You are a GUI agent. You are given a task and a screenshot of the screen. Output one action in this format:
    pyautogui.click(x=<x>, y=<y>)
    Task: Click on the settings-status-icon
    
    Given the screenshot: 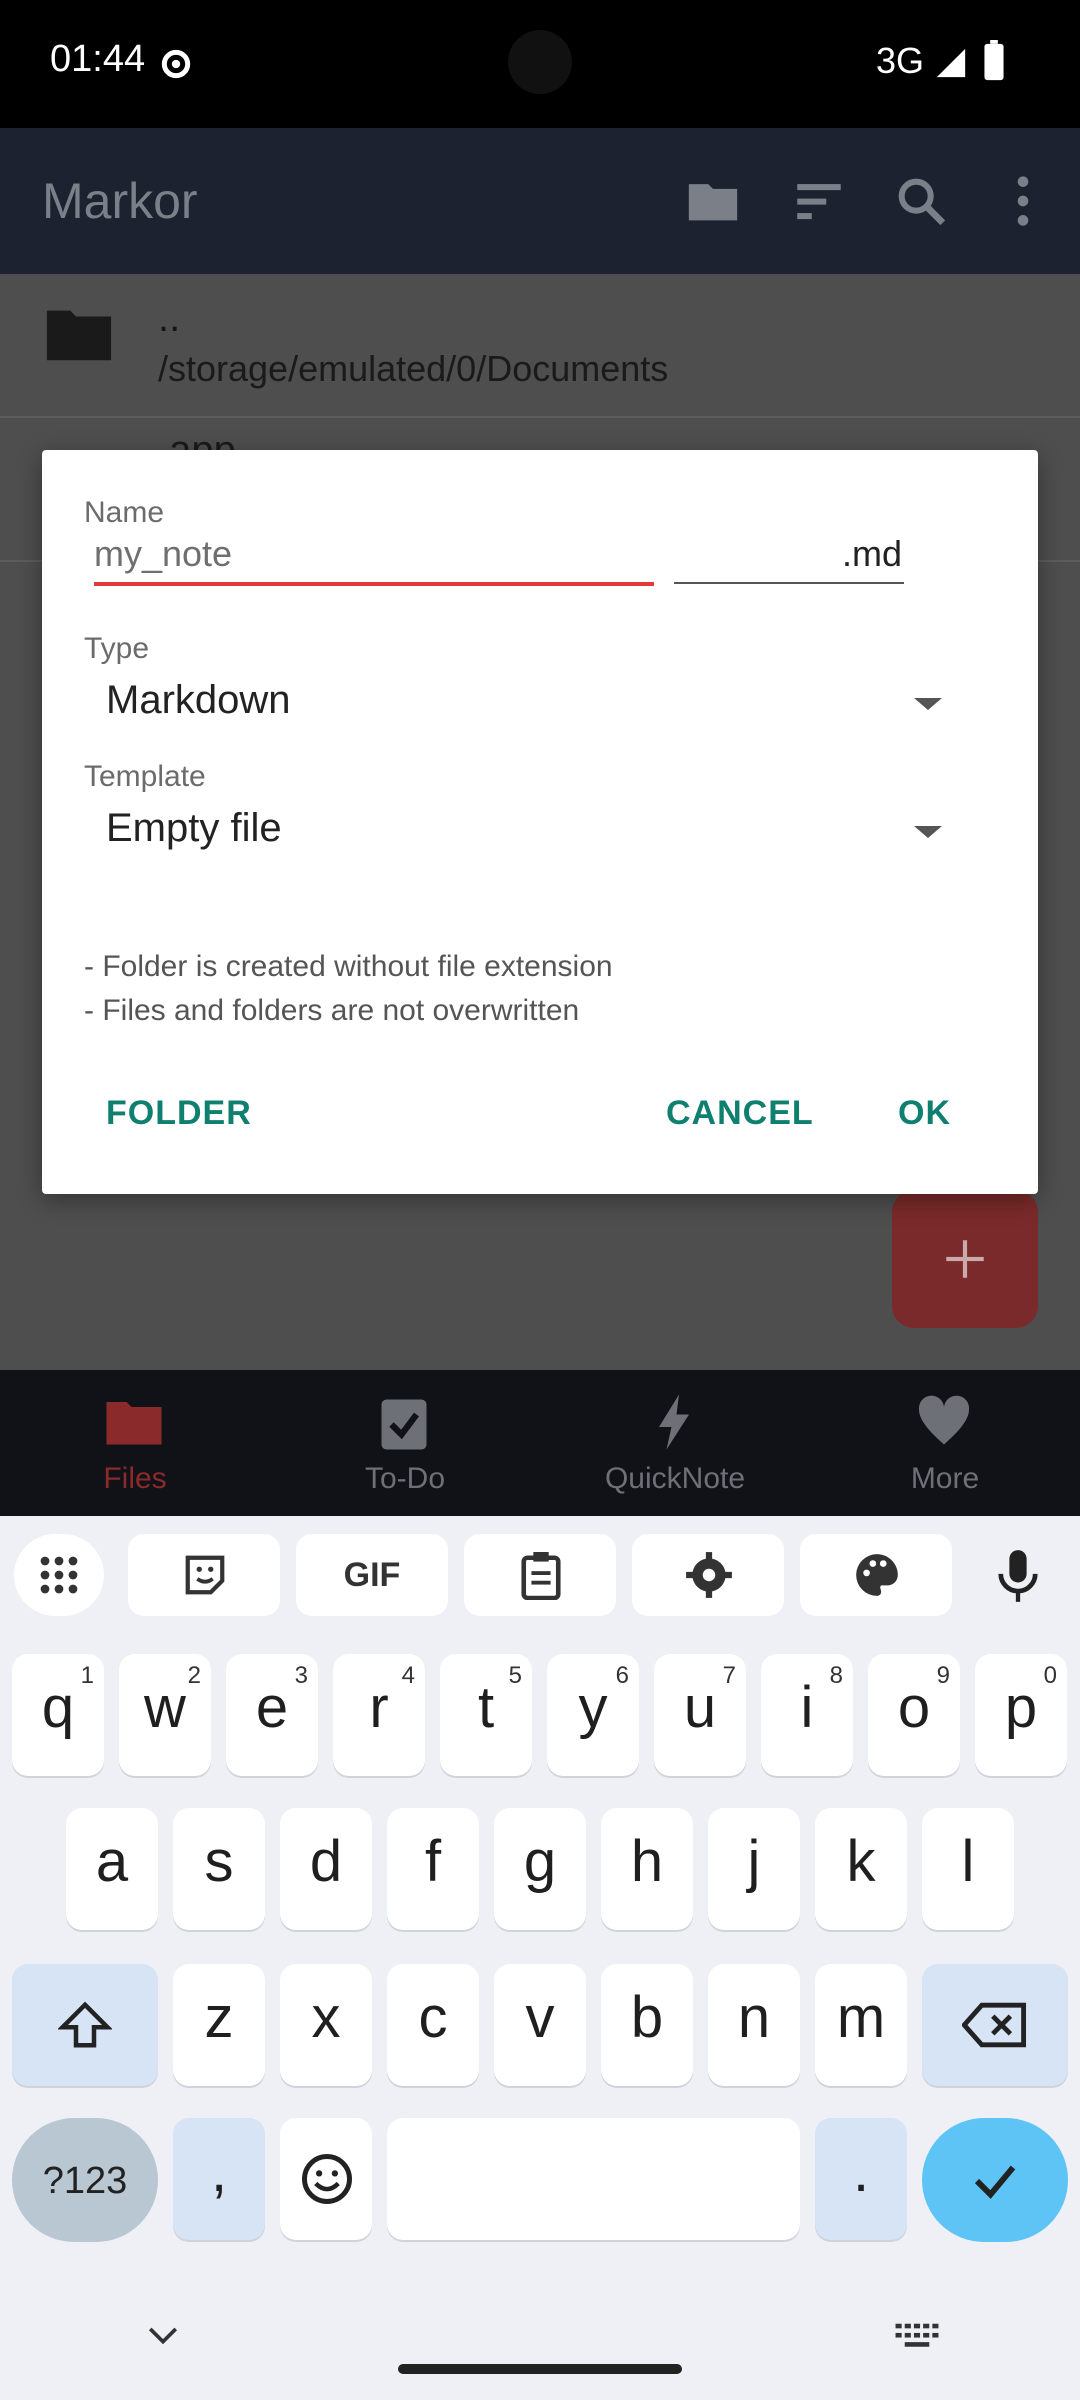 What is the action you would take?
    pyautogui.click(x=176, y=64)
    